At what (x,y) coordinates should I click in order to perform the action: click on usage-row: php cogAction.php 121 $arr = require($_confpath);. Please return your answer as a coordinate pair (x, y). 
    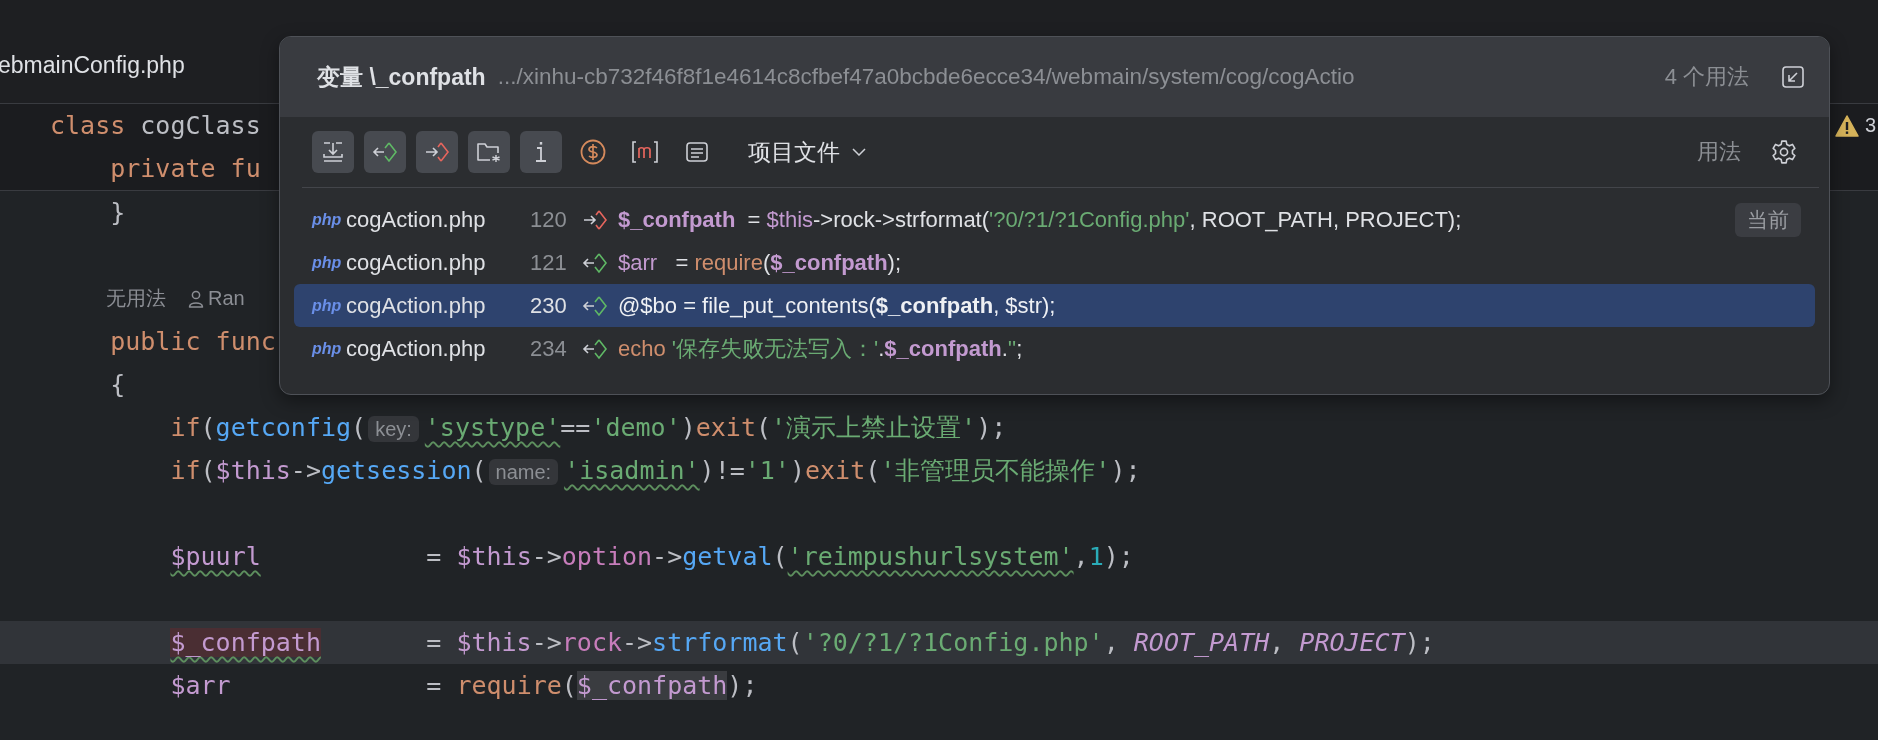
    Looking at the image, I should click on (1054, 262).